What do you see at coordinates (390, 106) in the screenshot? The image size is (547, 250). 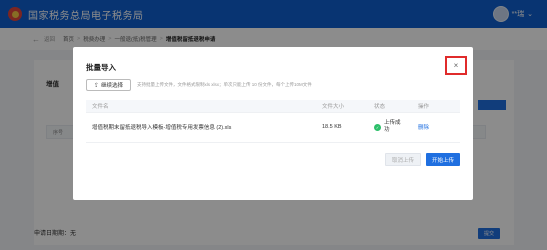 I see `column-header-status: 状态` at bounding box center [390, 106].